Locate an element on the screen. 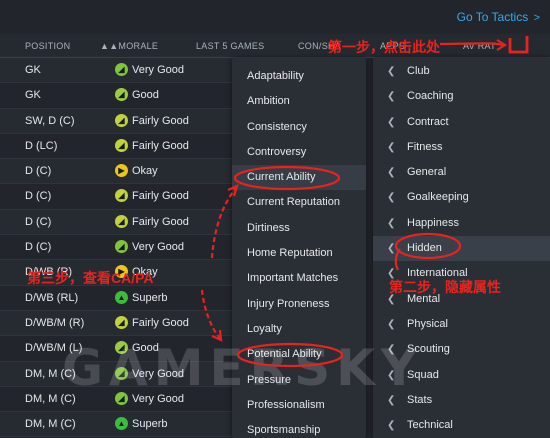 This screenshot has height=438, width=550. category-menu-item: ❮ Goalkeeping is located at coordinates (461, 197).